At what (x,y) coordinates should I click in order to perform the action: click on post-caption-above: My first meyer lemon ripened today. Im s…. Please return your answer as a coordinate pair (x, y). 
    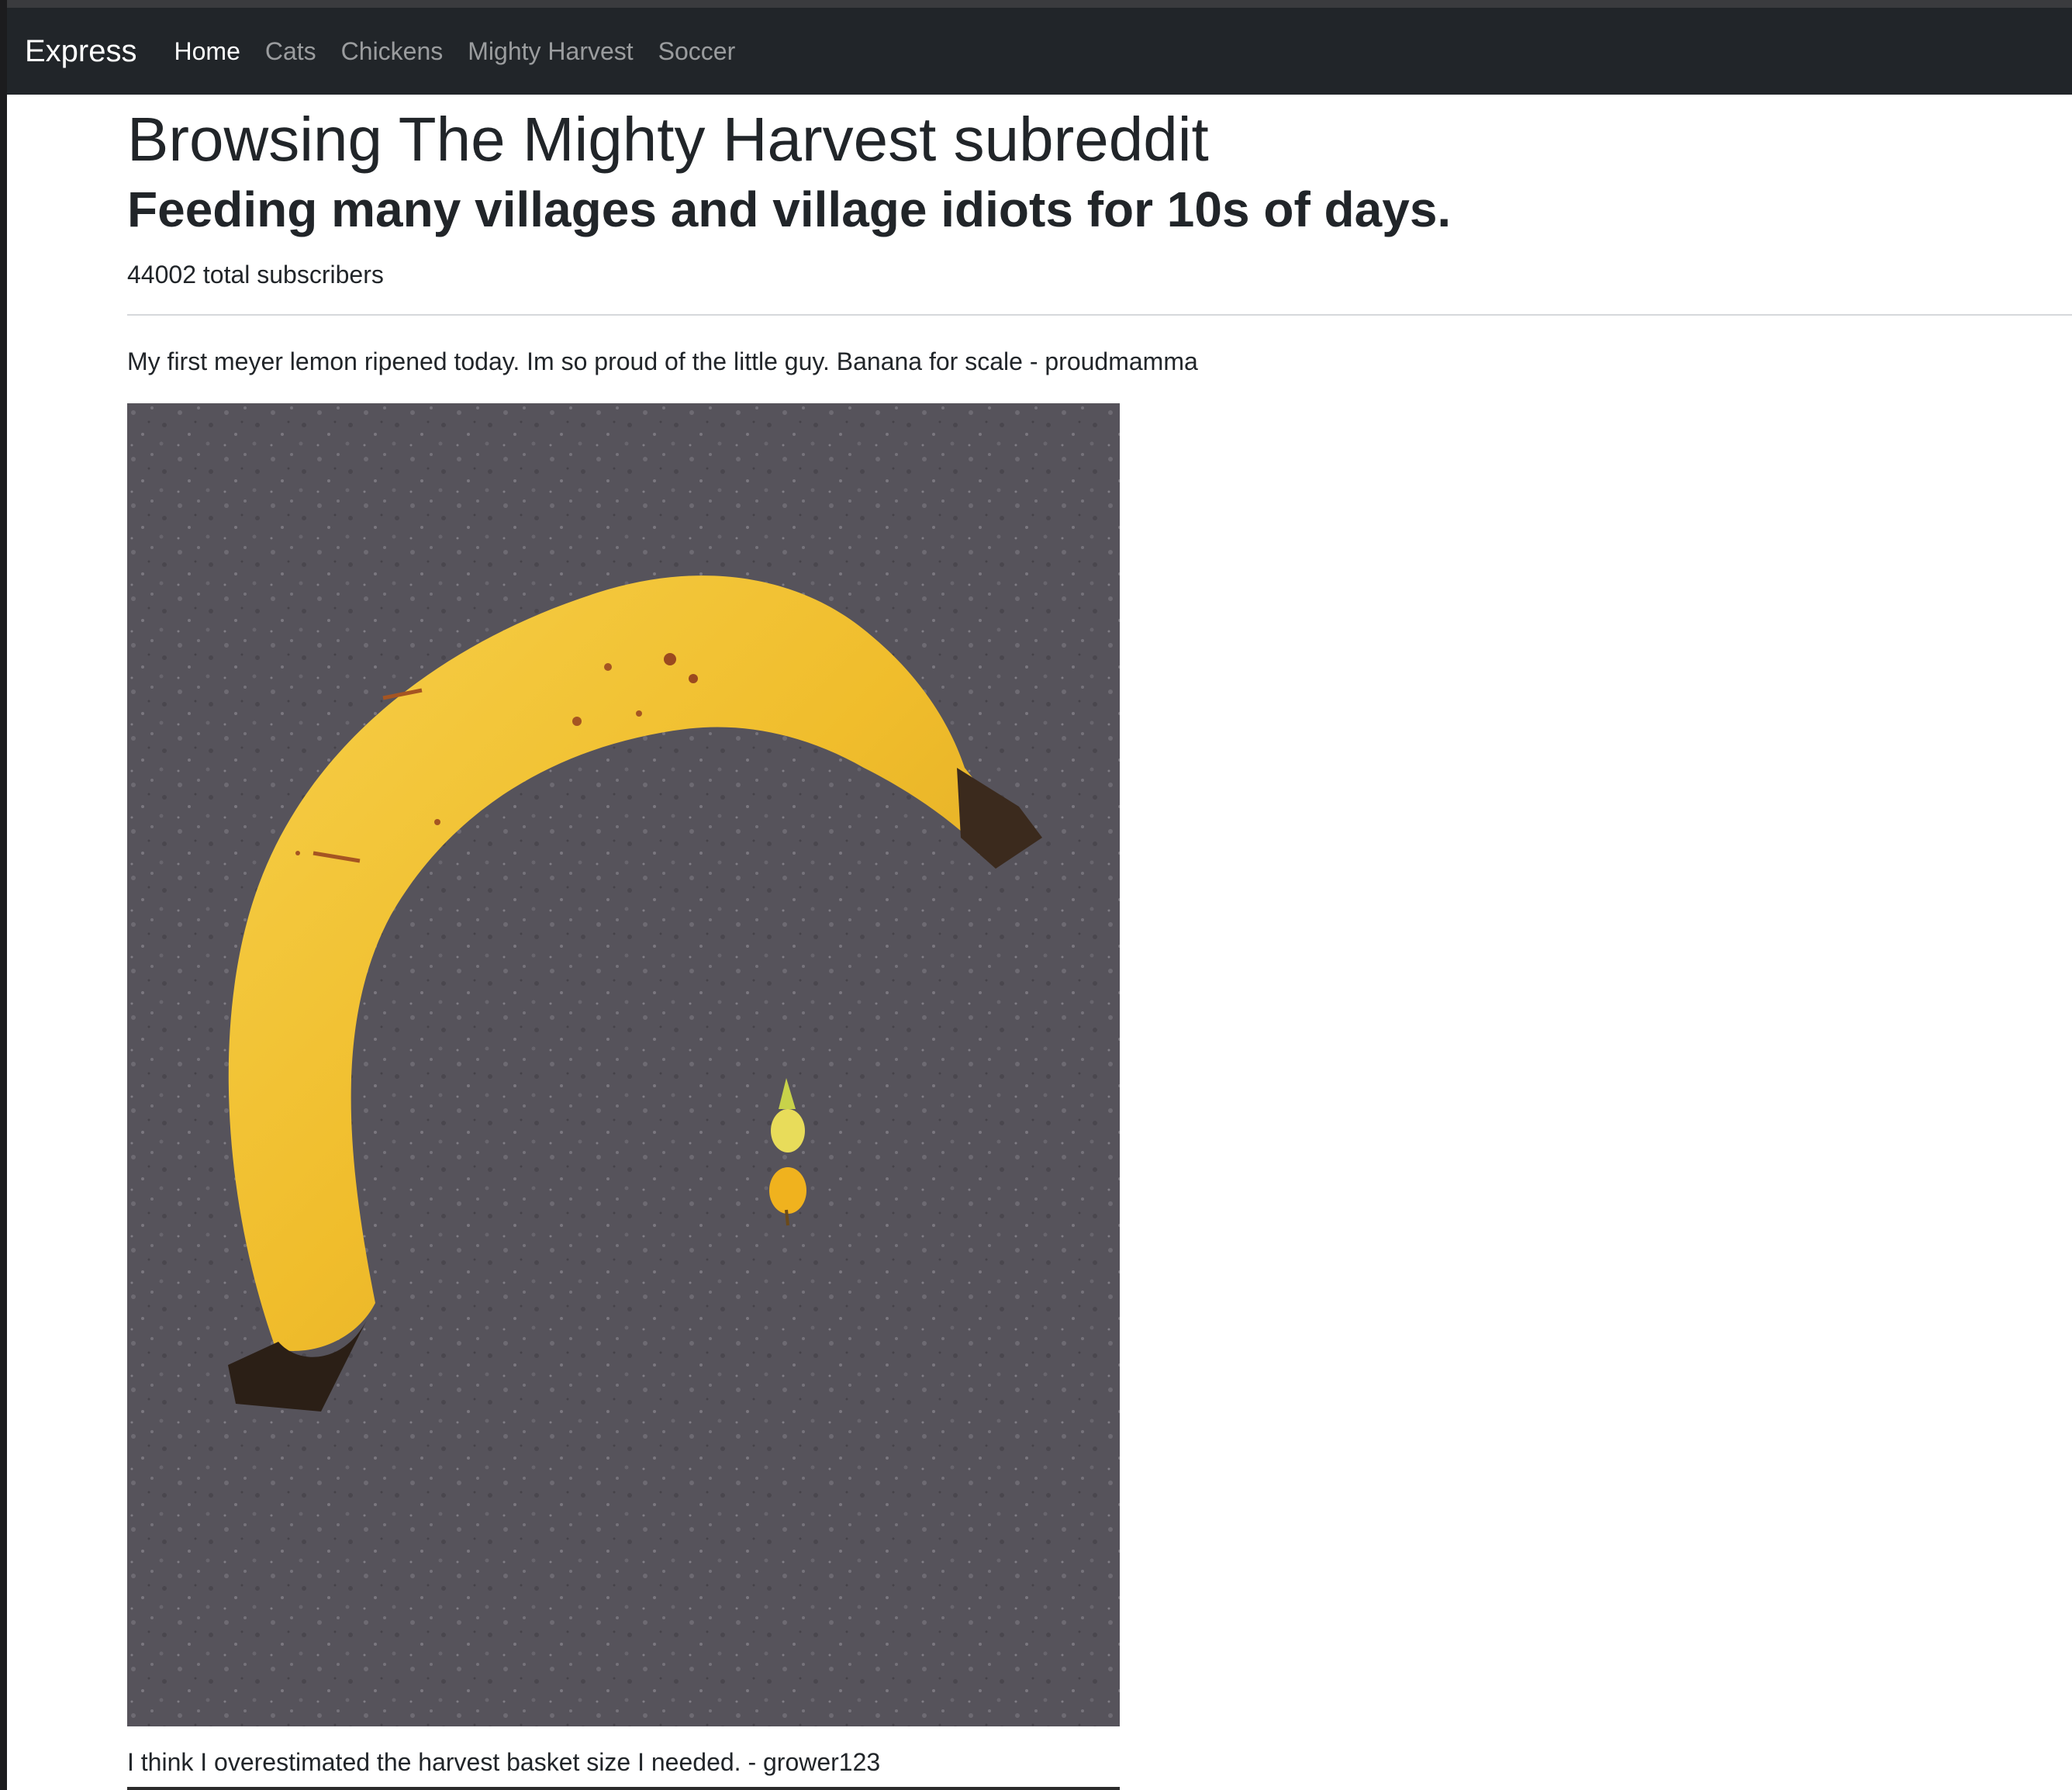
    Looking at the image, I should click on (662, 361).